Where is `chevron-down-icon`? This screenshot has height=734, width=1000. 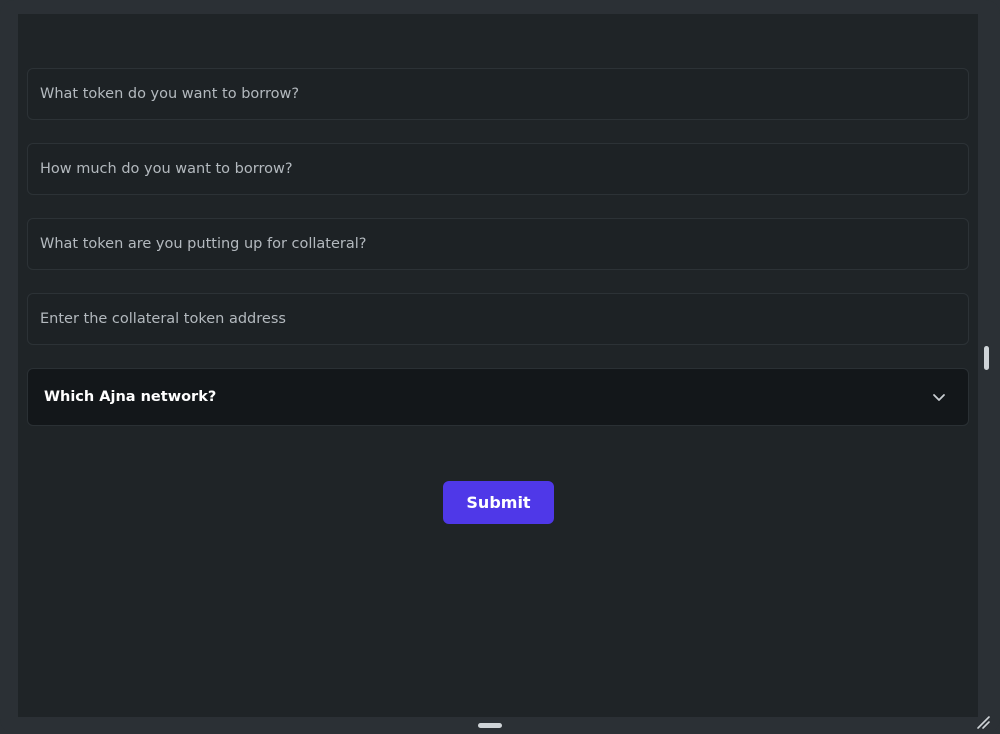 chevron-down-icon is located at coordinates (939, 397).